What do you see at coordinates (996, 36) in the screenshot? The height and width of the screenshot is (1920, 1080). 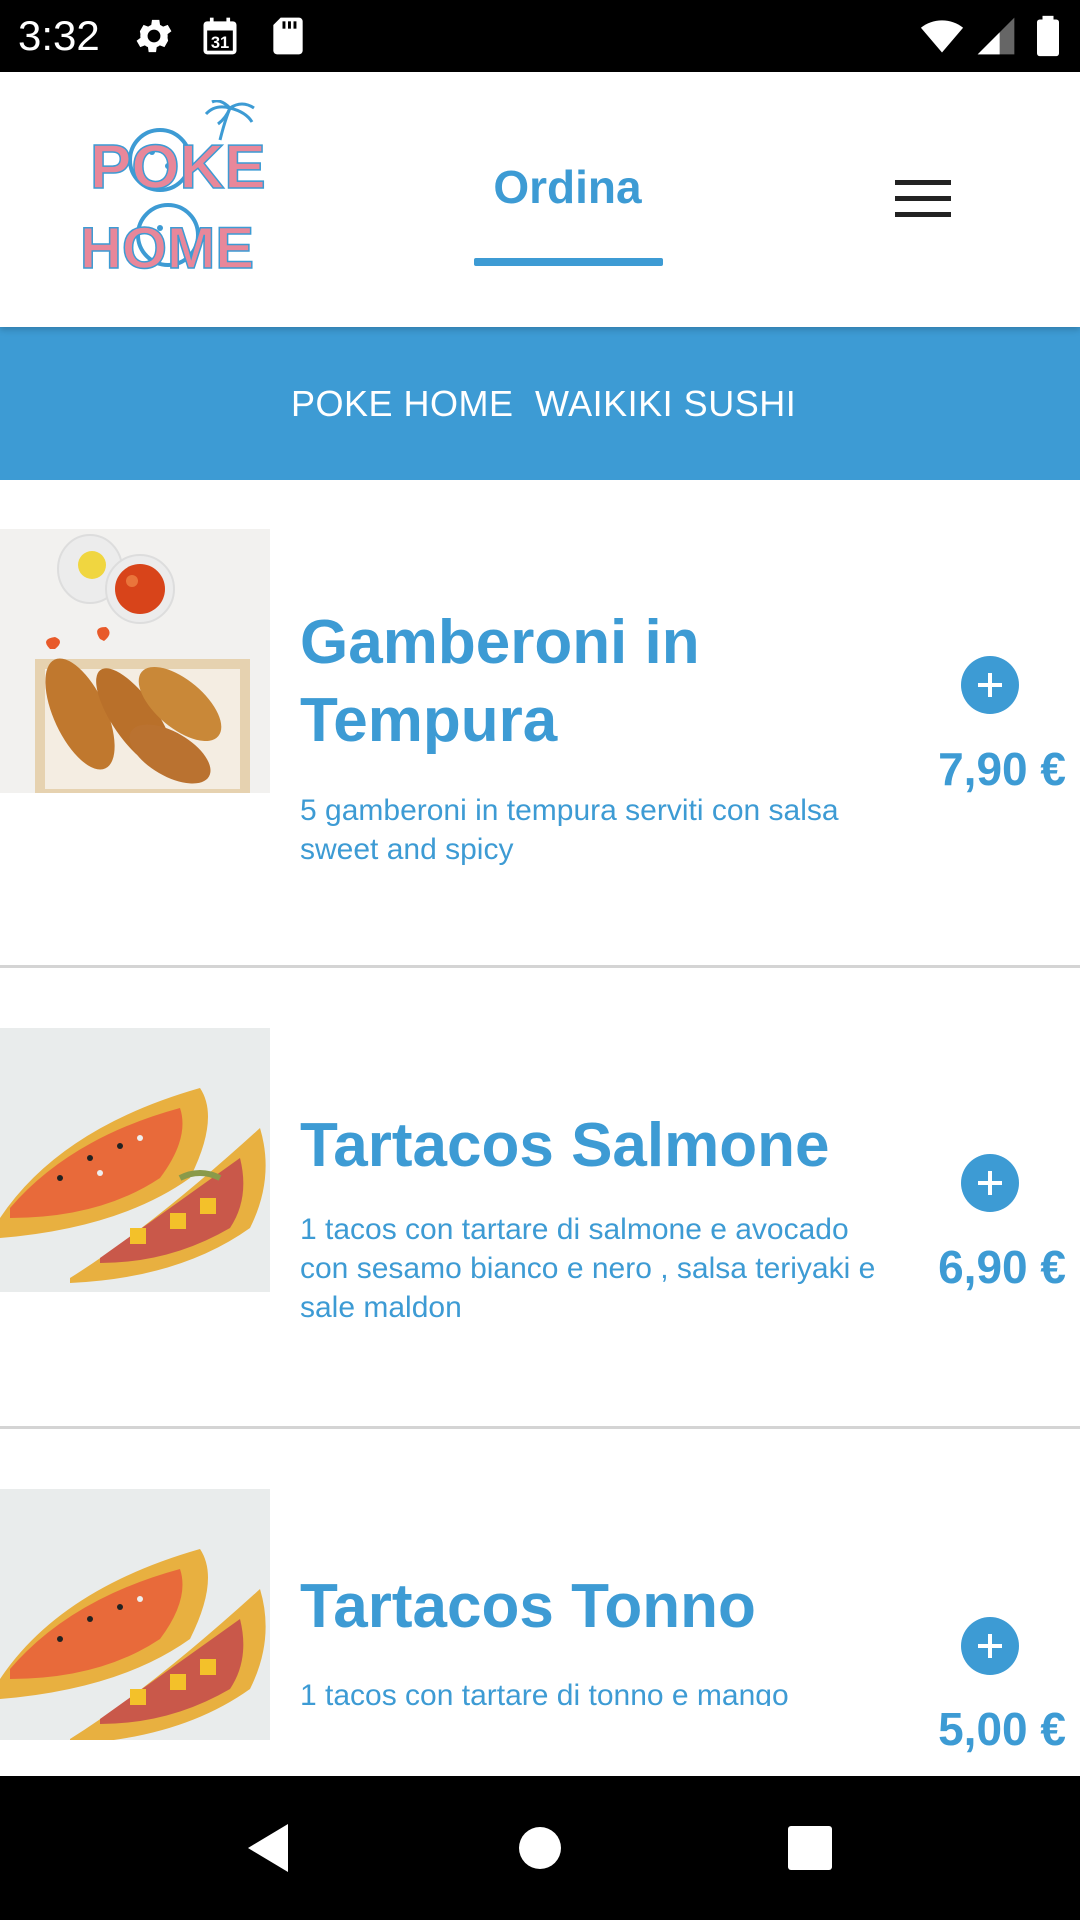 I see `signal-icon` at bounding box center [996, 36].